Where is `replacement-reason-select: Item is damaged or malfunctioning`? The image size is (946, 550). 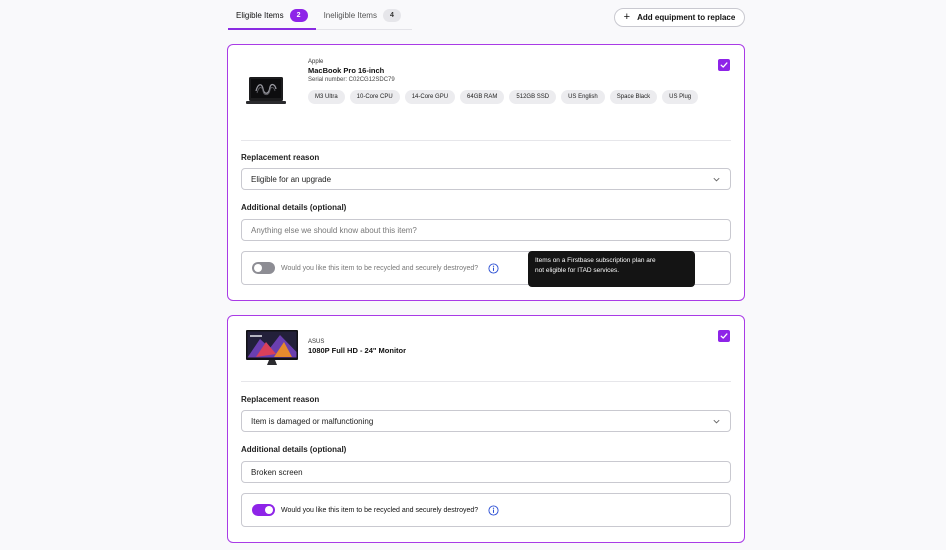 replacement-reason-select: Item is damaged or malfunctioning is located at coordinates (486, 421).